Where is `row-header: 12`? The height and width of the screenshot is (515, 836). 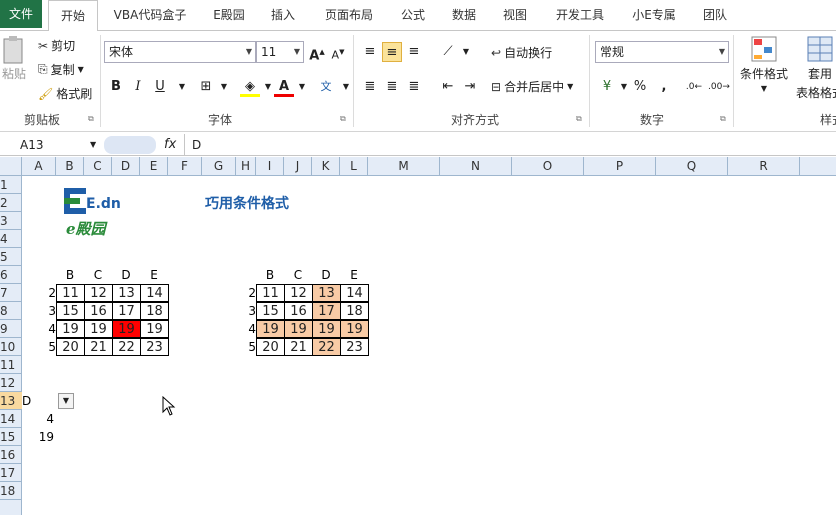
row-header: 12 is located at coordinates (11, 383).